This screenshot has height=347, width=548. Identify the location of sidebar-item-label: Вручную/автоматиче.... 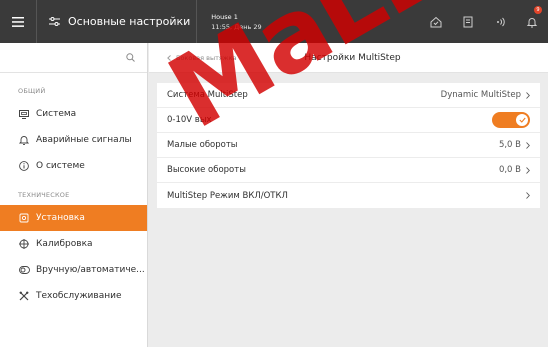
(90, 270).